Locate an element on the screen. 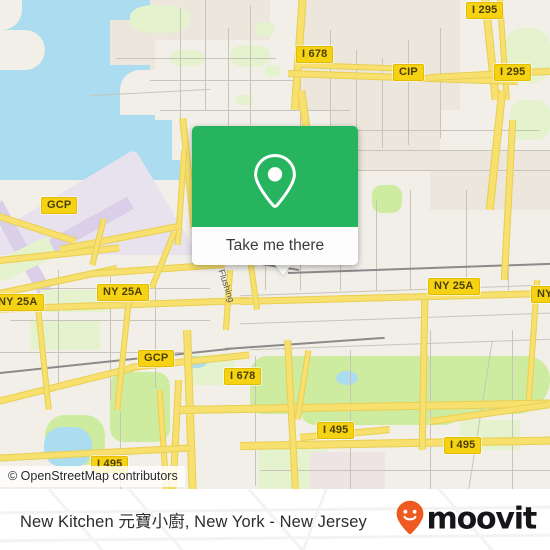 This screenshot has width=550, height=550. take-me-there-label: Take me there is located at coordinates (275, 245).